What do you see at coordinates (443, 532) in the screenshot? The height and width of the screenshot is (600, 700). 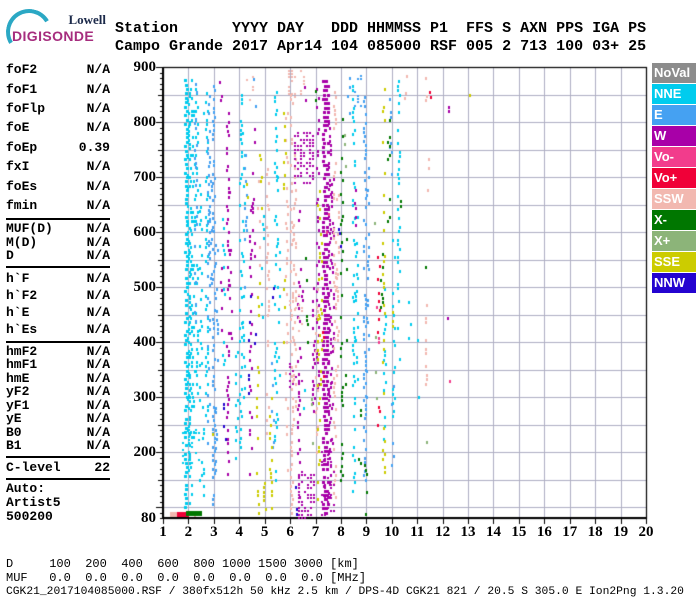 I see `x-tick-label-12: 12` at bounding box center [443, 532].